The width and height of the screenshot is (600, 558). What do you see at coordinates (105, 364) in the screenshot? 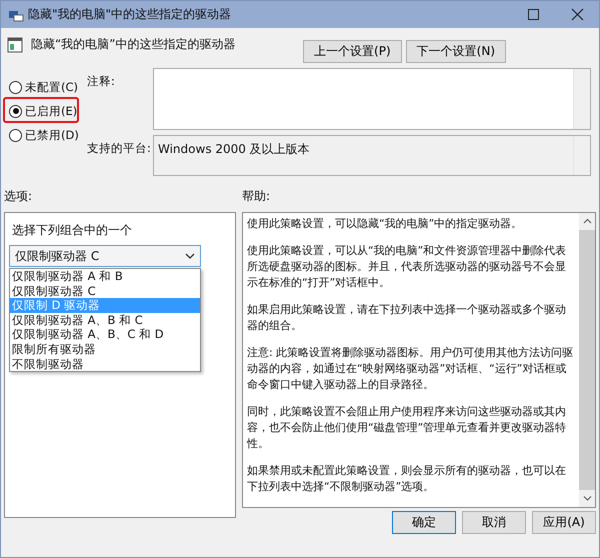
I see `dropdown-item: 不限制驱动器` at bounding box center [105, 364].